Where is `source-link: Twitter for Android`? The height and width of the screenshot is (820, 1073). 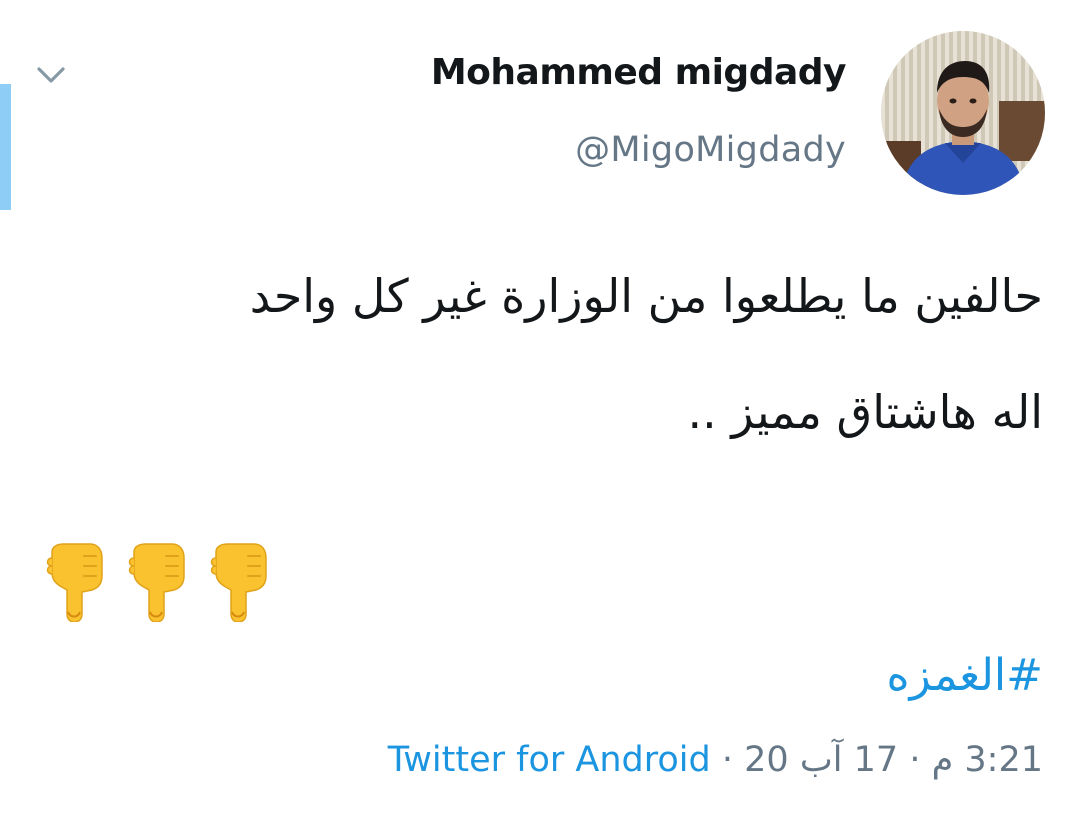
source-link: Twitter for Android is located at coordinates (549, 760).